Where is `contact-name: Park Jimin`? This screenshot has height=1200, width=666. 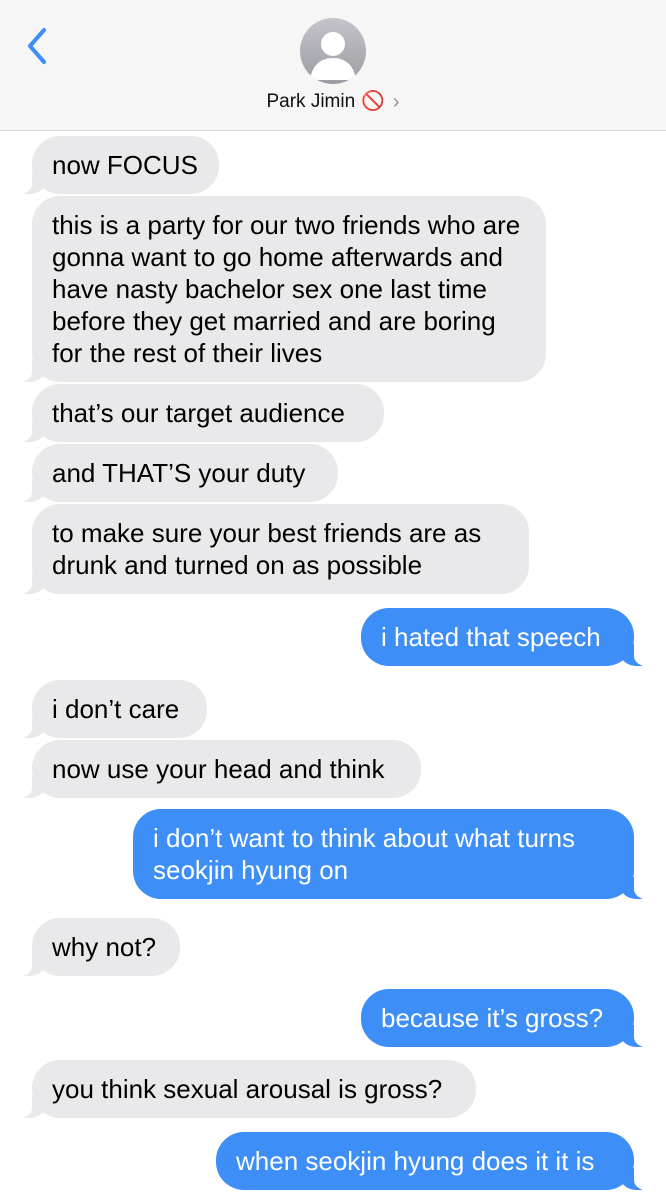 contact-name: Park Jimin is located at coordinates (311, 101).